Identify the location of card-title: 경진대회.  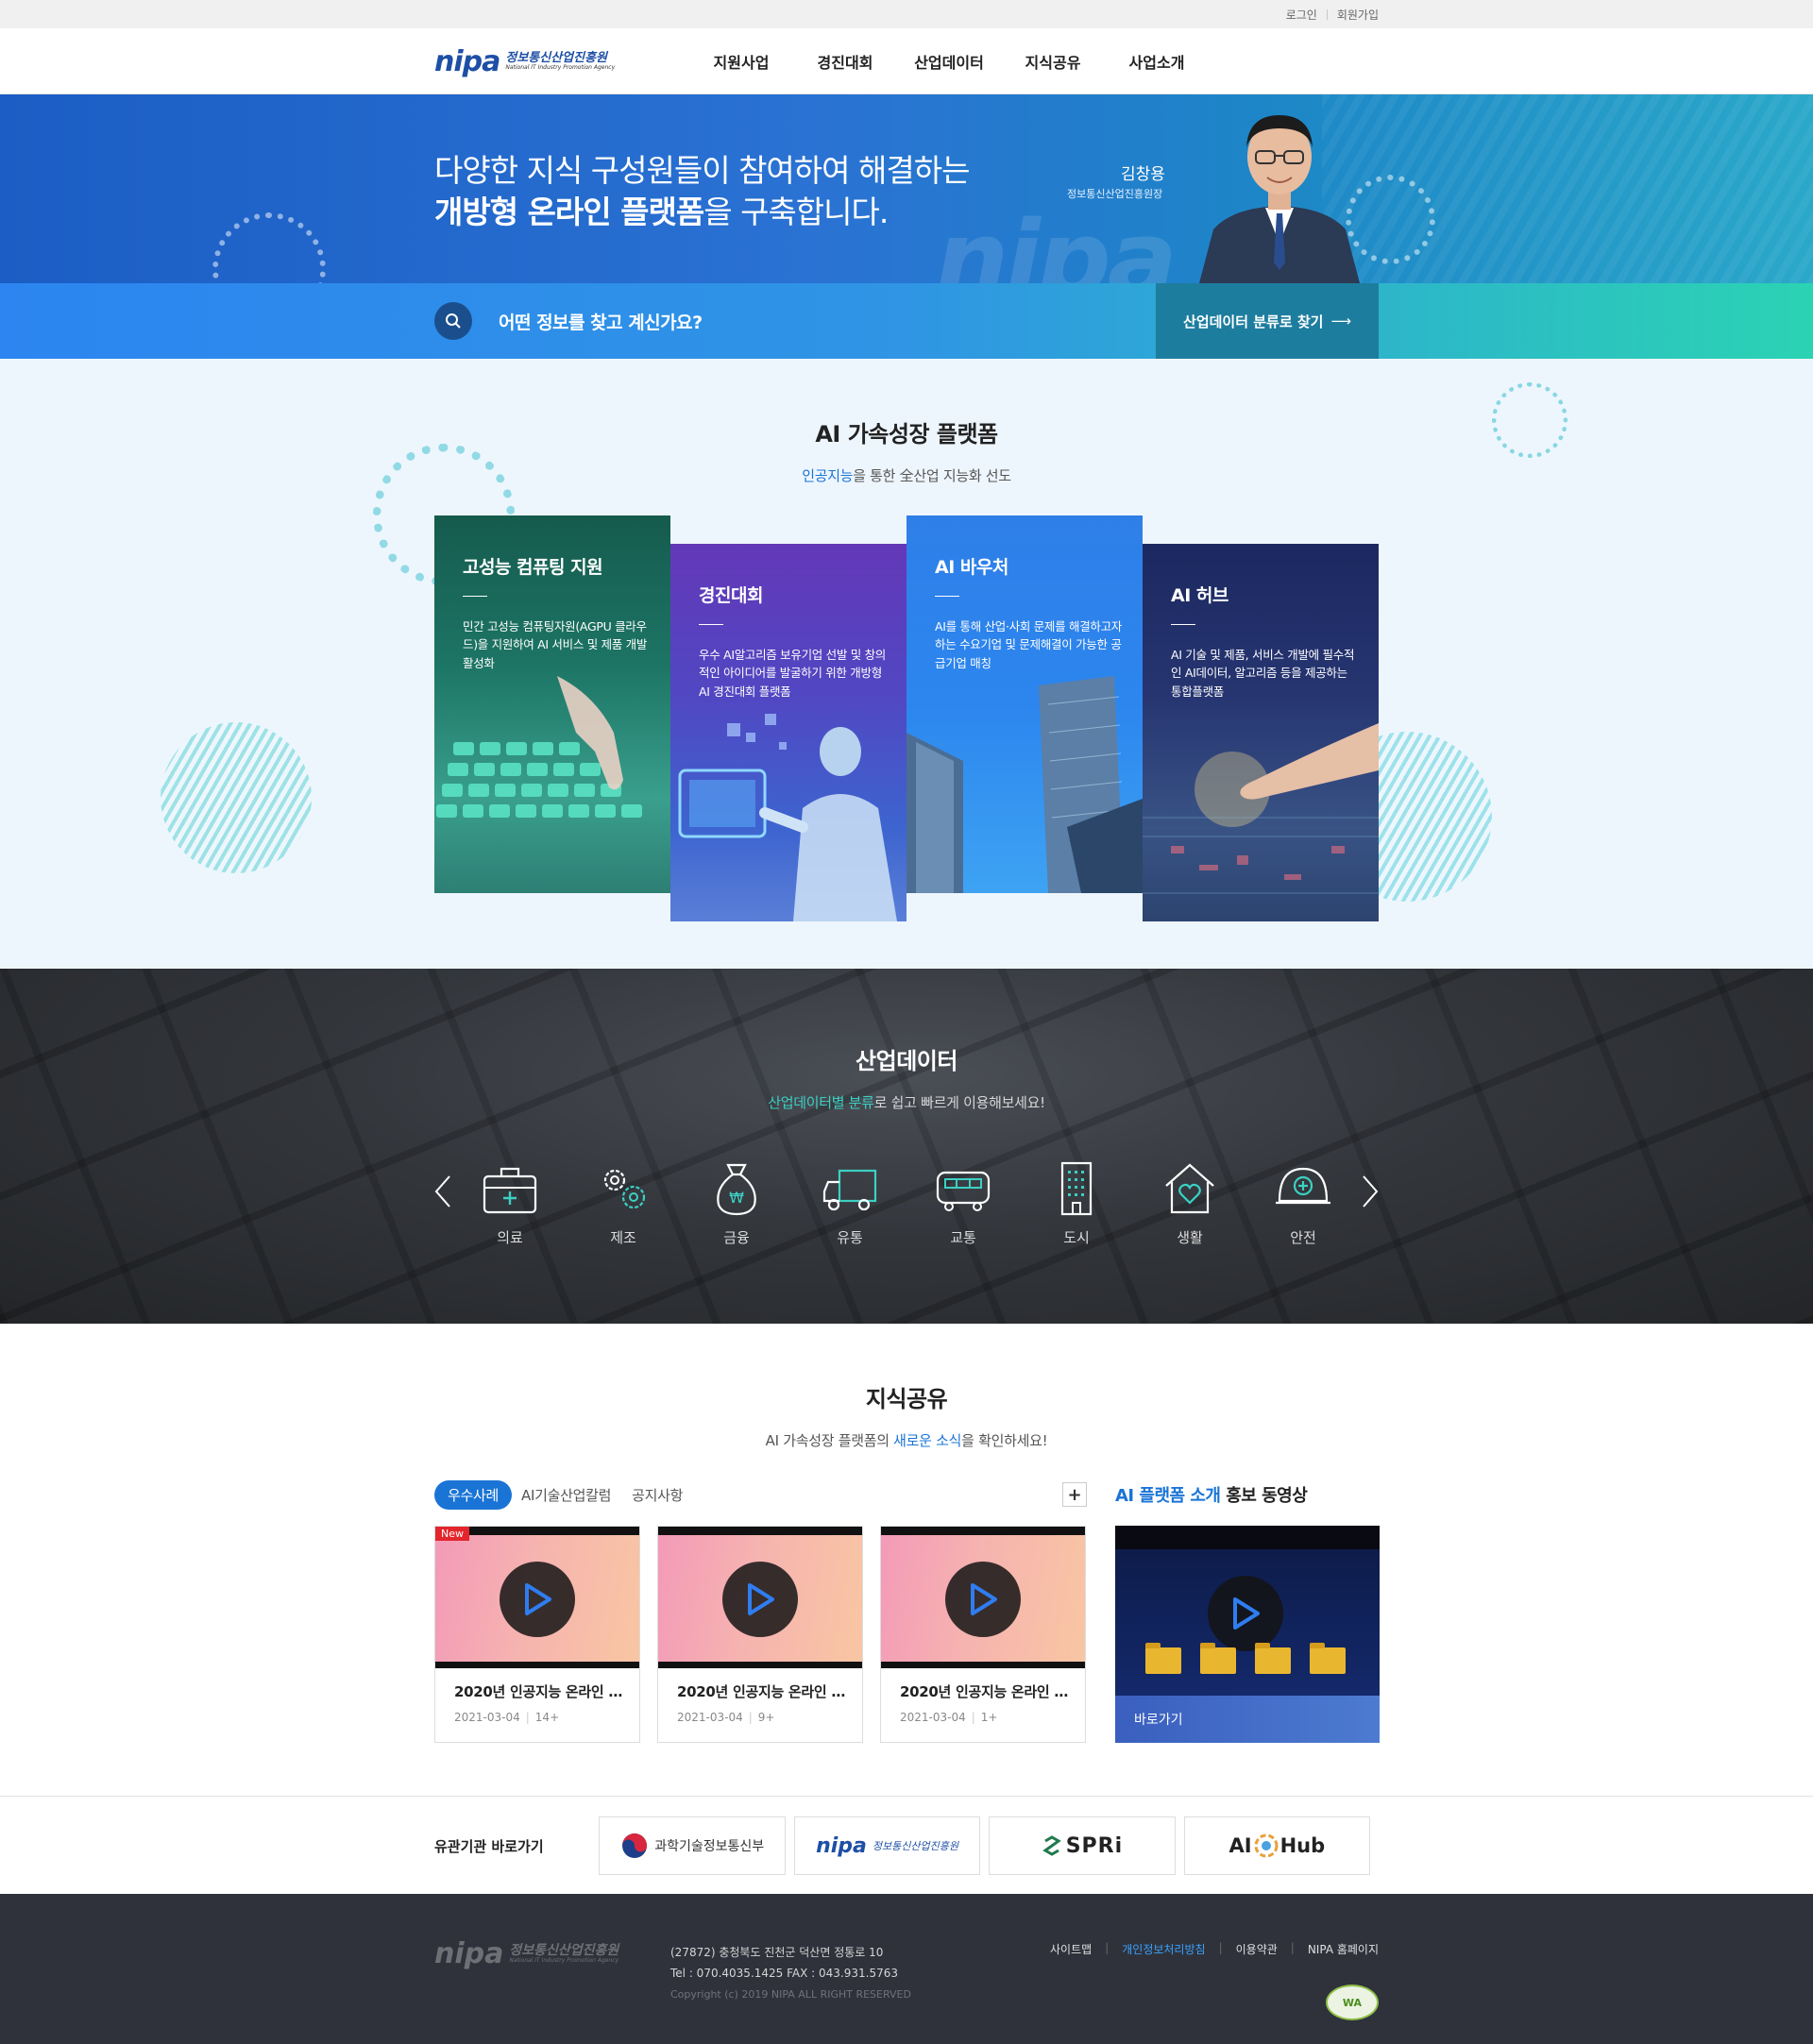
(731, 596).